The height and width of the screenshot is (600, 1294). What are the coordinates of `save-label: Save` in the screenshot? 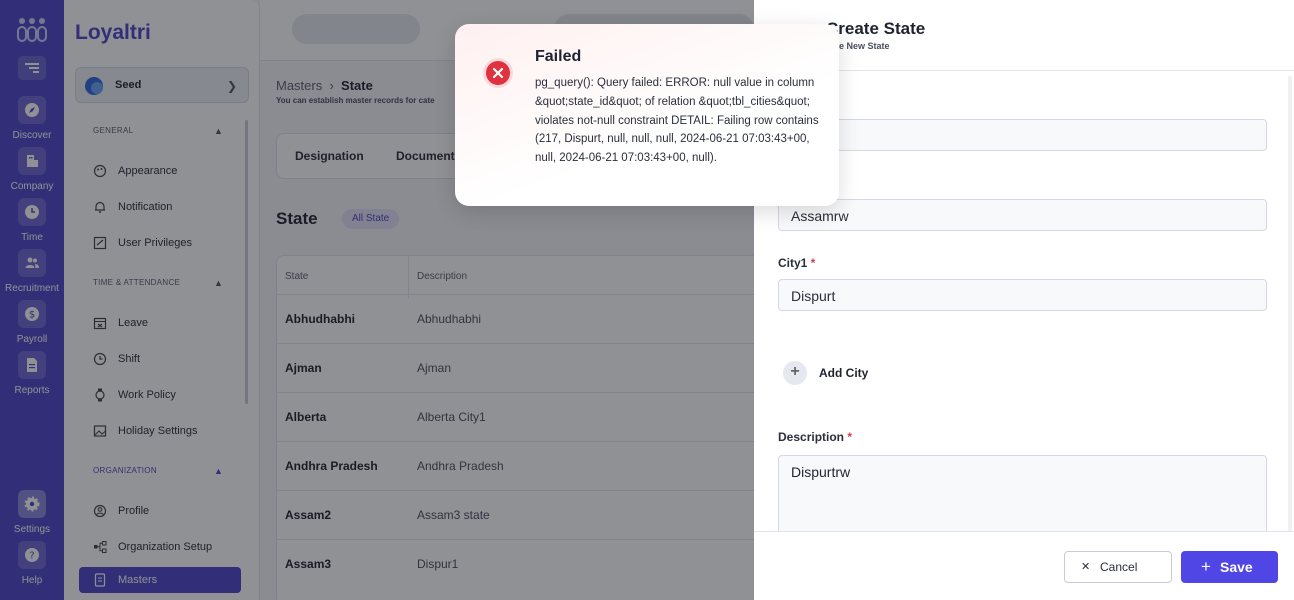 It's located at (1236, 567).